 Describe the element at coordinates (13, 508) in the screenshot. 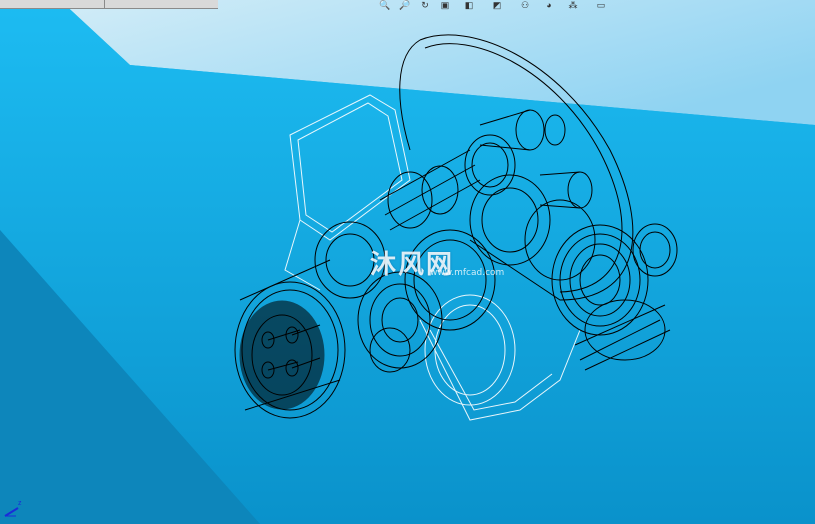

I see `coordinate-triad-icon: z` at that location.